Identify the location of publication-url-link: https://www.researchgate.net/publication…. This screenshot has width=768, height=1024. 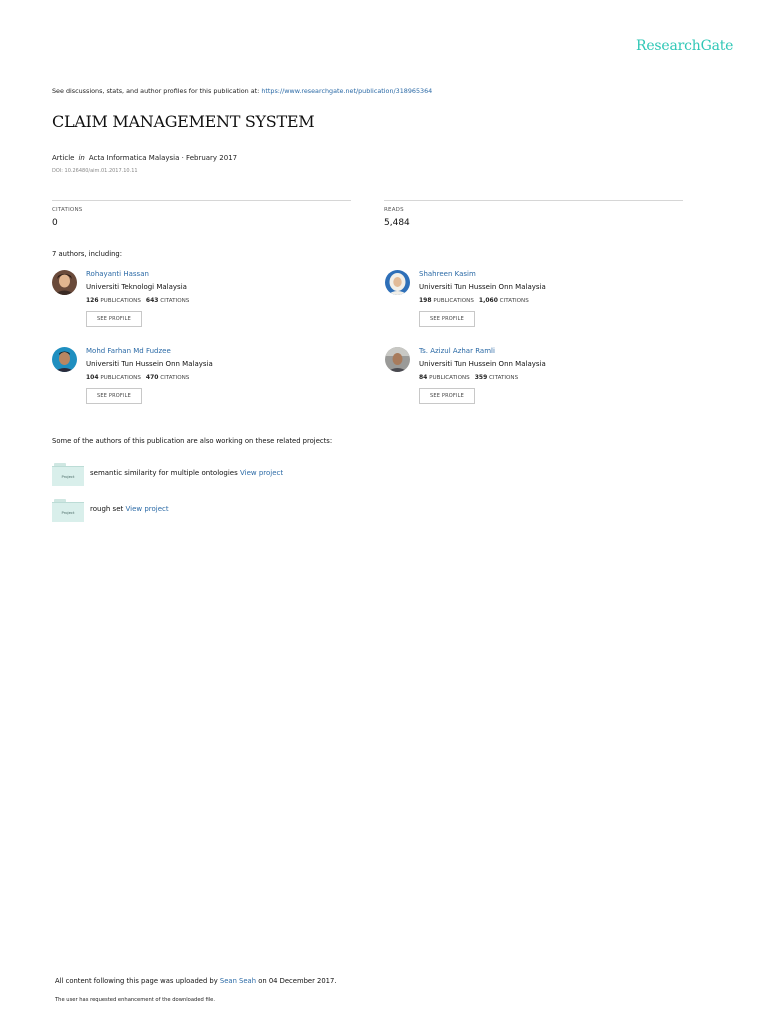
(346, 91).